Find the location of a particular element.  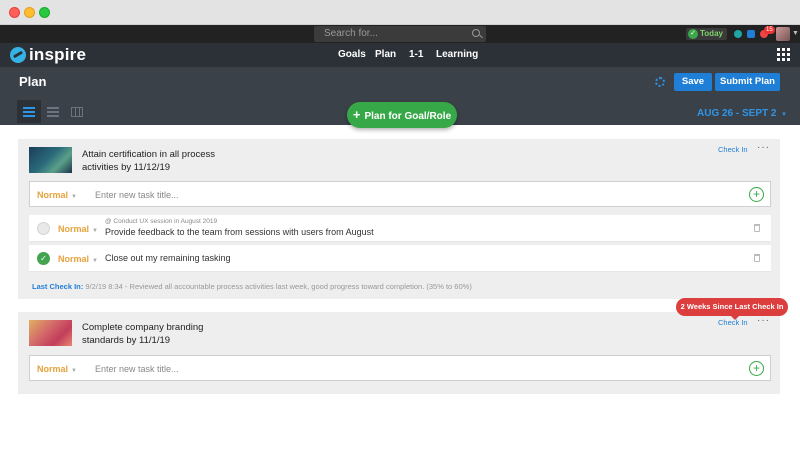

plan-for-goal-button: + Plan for Goal/Role is located at coordinates (402, 115).